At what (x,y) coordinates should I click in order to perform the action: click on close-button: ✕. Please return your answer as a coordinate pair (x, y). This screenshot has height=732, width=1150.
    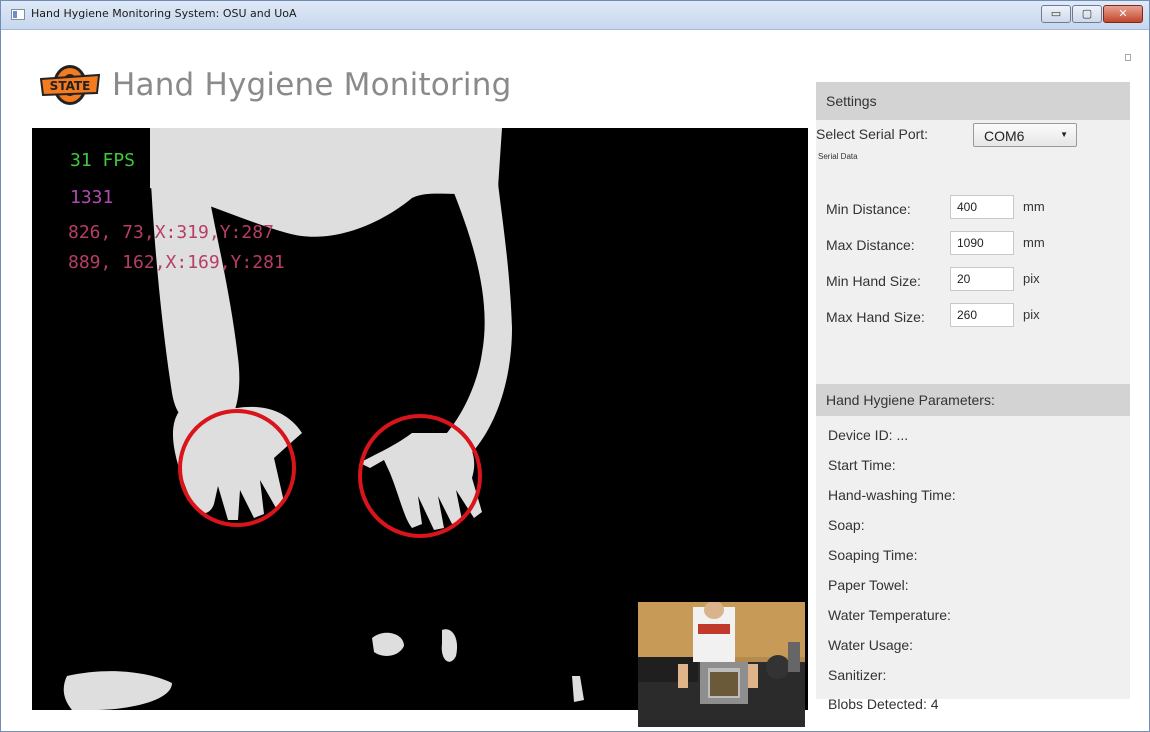
    Looking at the image, I should click on (1123, 14).